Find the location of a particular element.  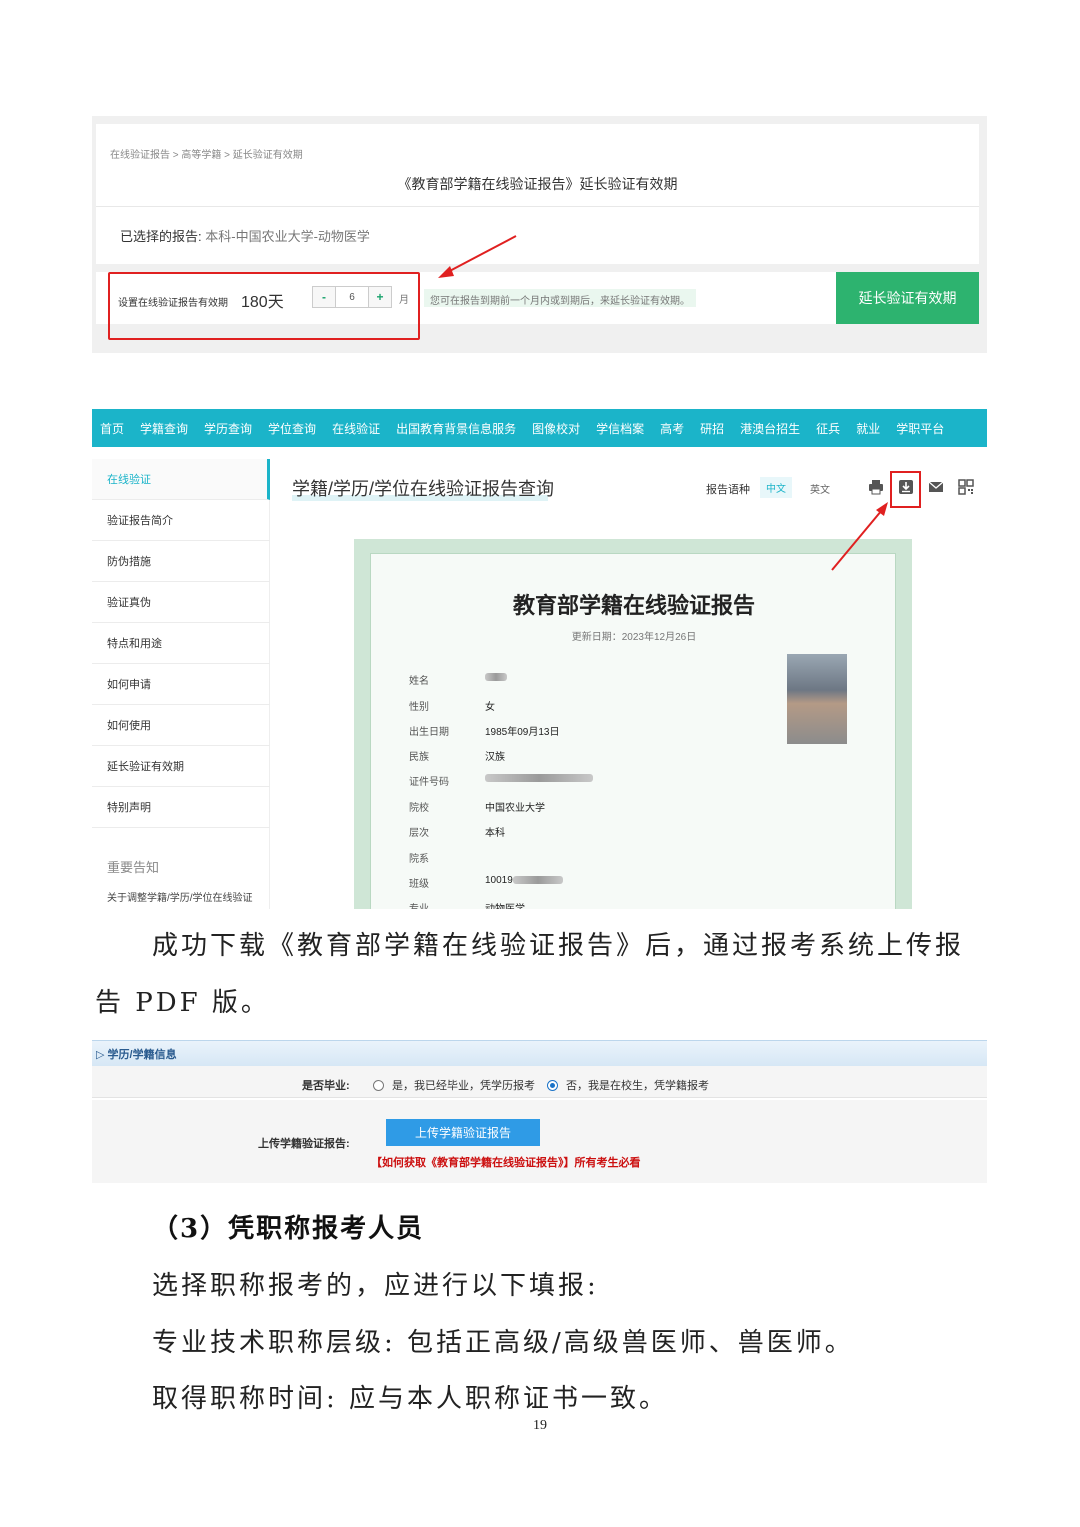

graduated-label: 是否毕业: is located at coordinates (326, 1086).